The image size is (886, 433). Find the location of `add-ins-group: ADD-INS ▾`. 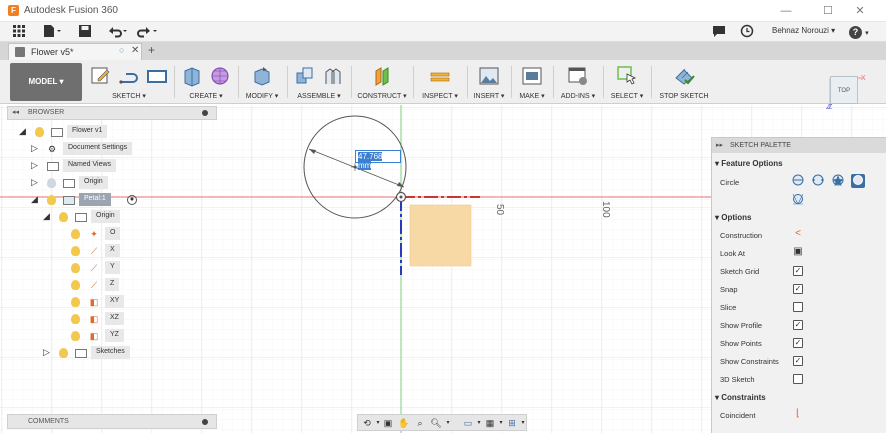

add-ins-group: ADD-INS ▾ is located at coordinates (578, 82).